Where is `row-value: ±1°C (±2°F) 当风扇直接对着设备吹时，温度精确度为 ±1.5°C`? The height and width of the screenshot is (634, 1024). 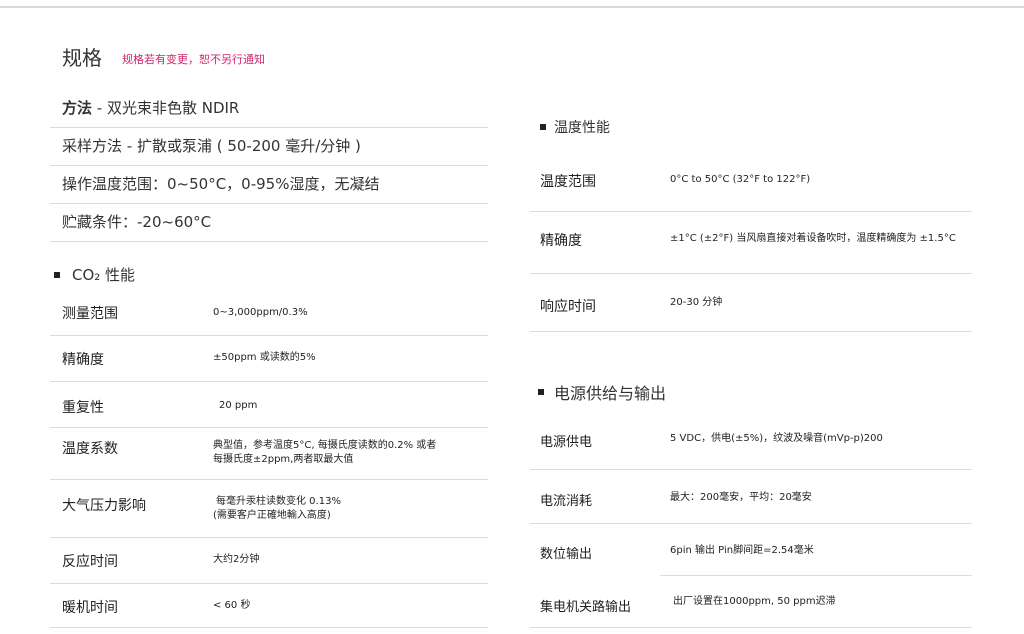 row-value: ±1°C (±2°F) 当风扇直接对着设备吹时，温度精确度为 ±1.5°C is located at coordinates (813, 238).